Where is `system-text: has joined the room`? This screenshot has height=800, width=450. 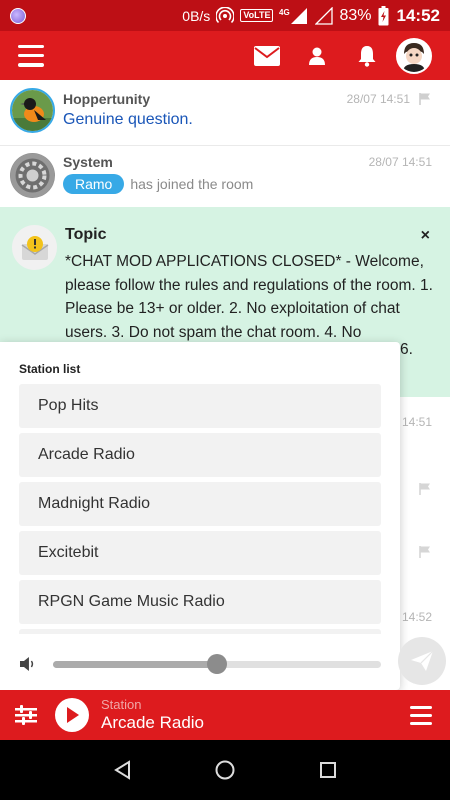
system-text: has joined the room is located at coordinates (192, 184).